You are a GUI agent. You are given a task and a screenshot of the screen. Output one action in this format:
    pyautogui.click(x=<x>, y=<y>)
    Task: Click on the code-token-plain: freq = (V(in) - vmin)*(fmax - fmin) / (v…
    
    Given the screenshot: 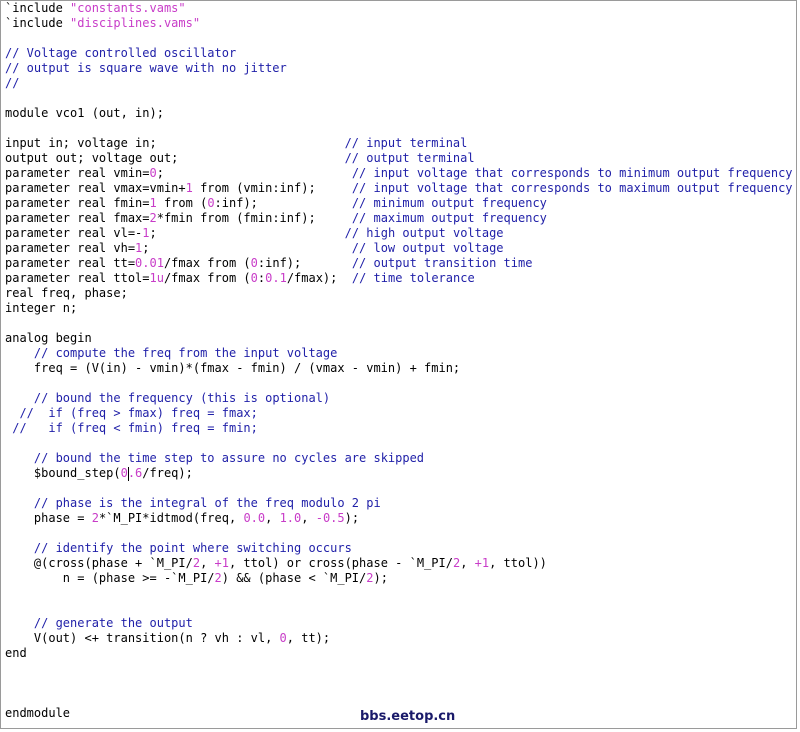 What is the action you would take?
    pyautogui.click(x=233, y=368)
    